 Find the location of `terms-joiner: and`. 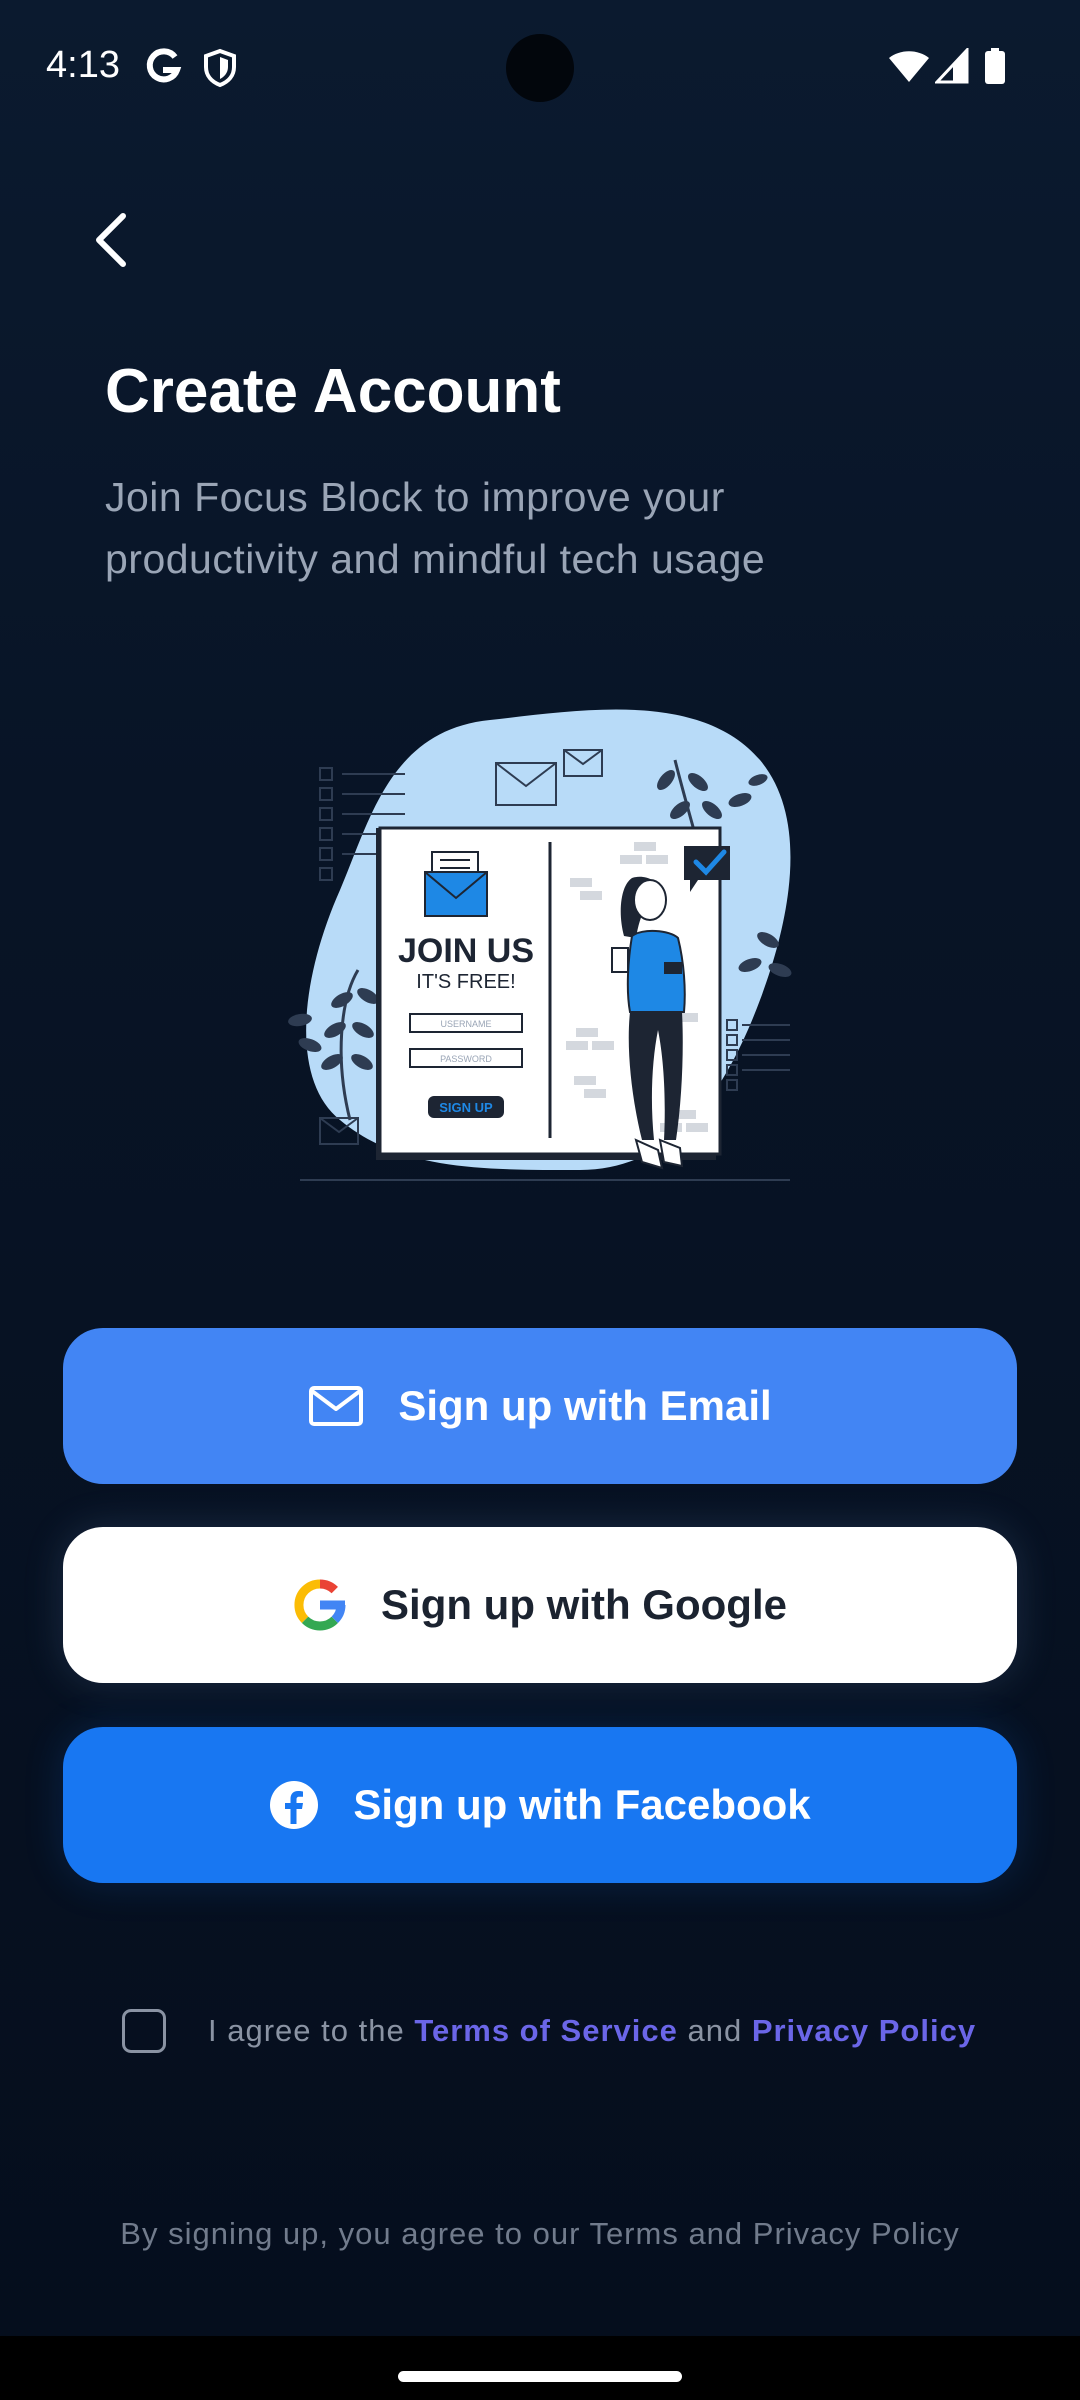

terms-joiner: and is located at coordinates (714, 2030).